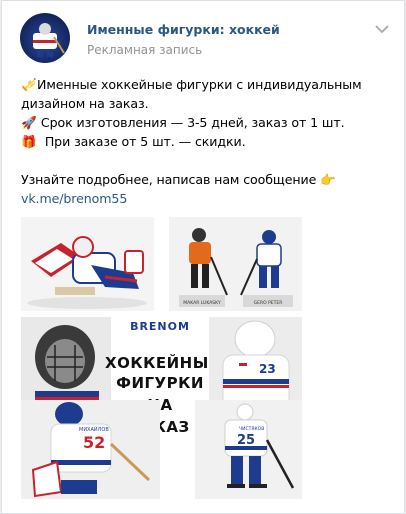 Image resolution: width=406 pixels, height=514 pixels. I want to click on photo-helmet, so click(66, 364).